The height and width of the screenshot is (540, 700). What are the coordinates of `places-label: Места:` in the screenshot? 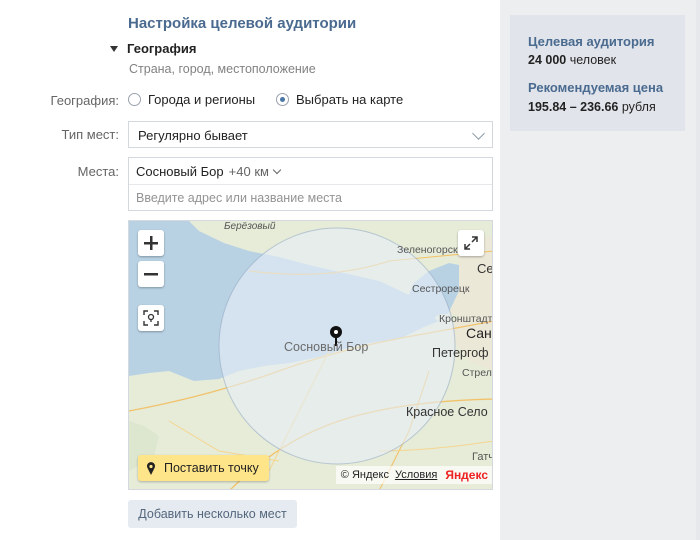 It's located at (98, 171).